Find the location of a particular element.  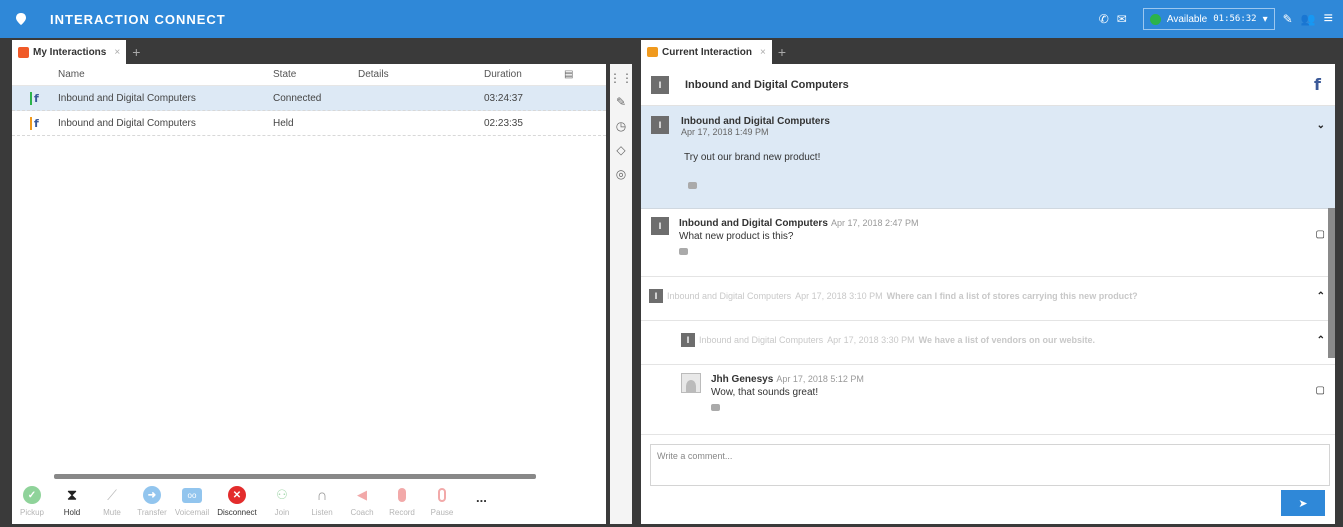

horizontal-scrollbar is located at coordinates (295, 476).